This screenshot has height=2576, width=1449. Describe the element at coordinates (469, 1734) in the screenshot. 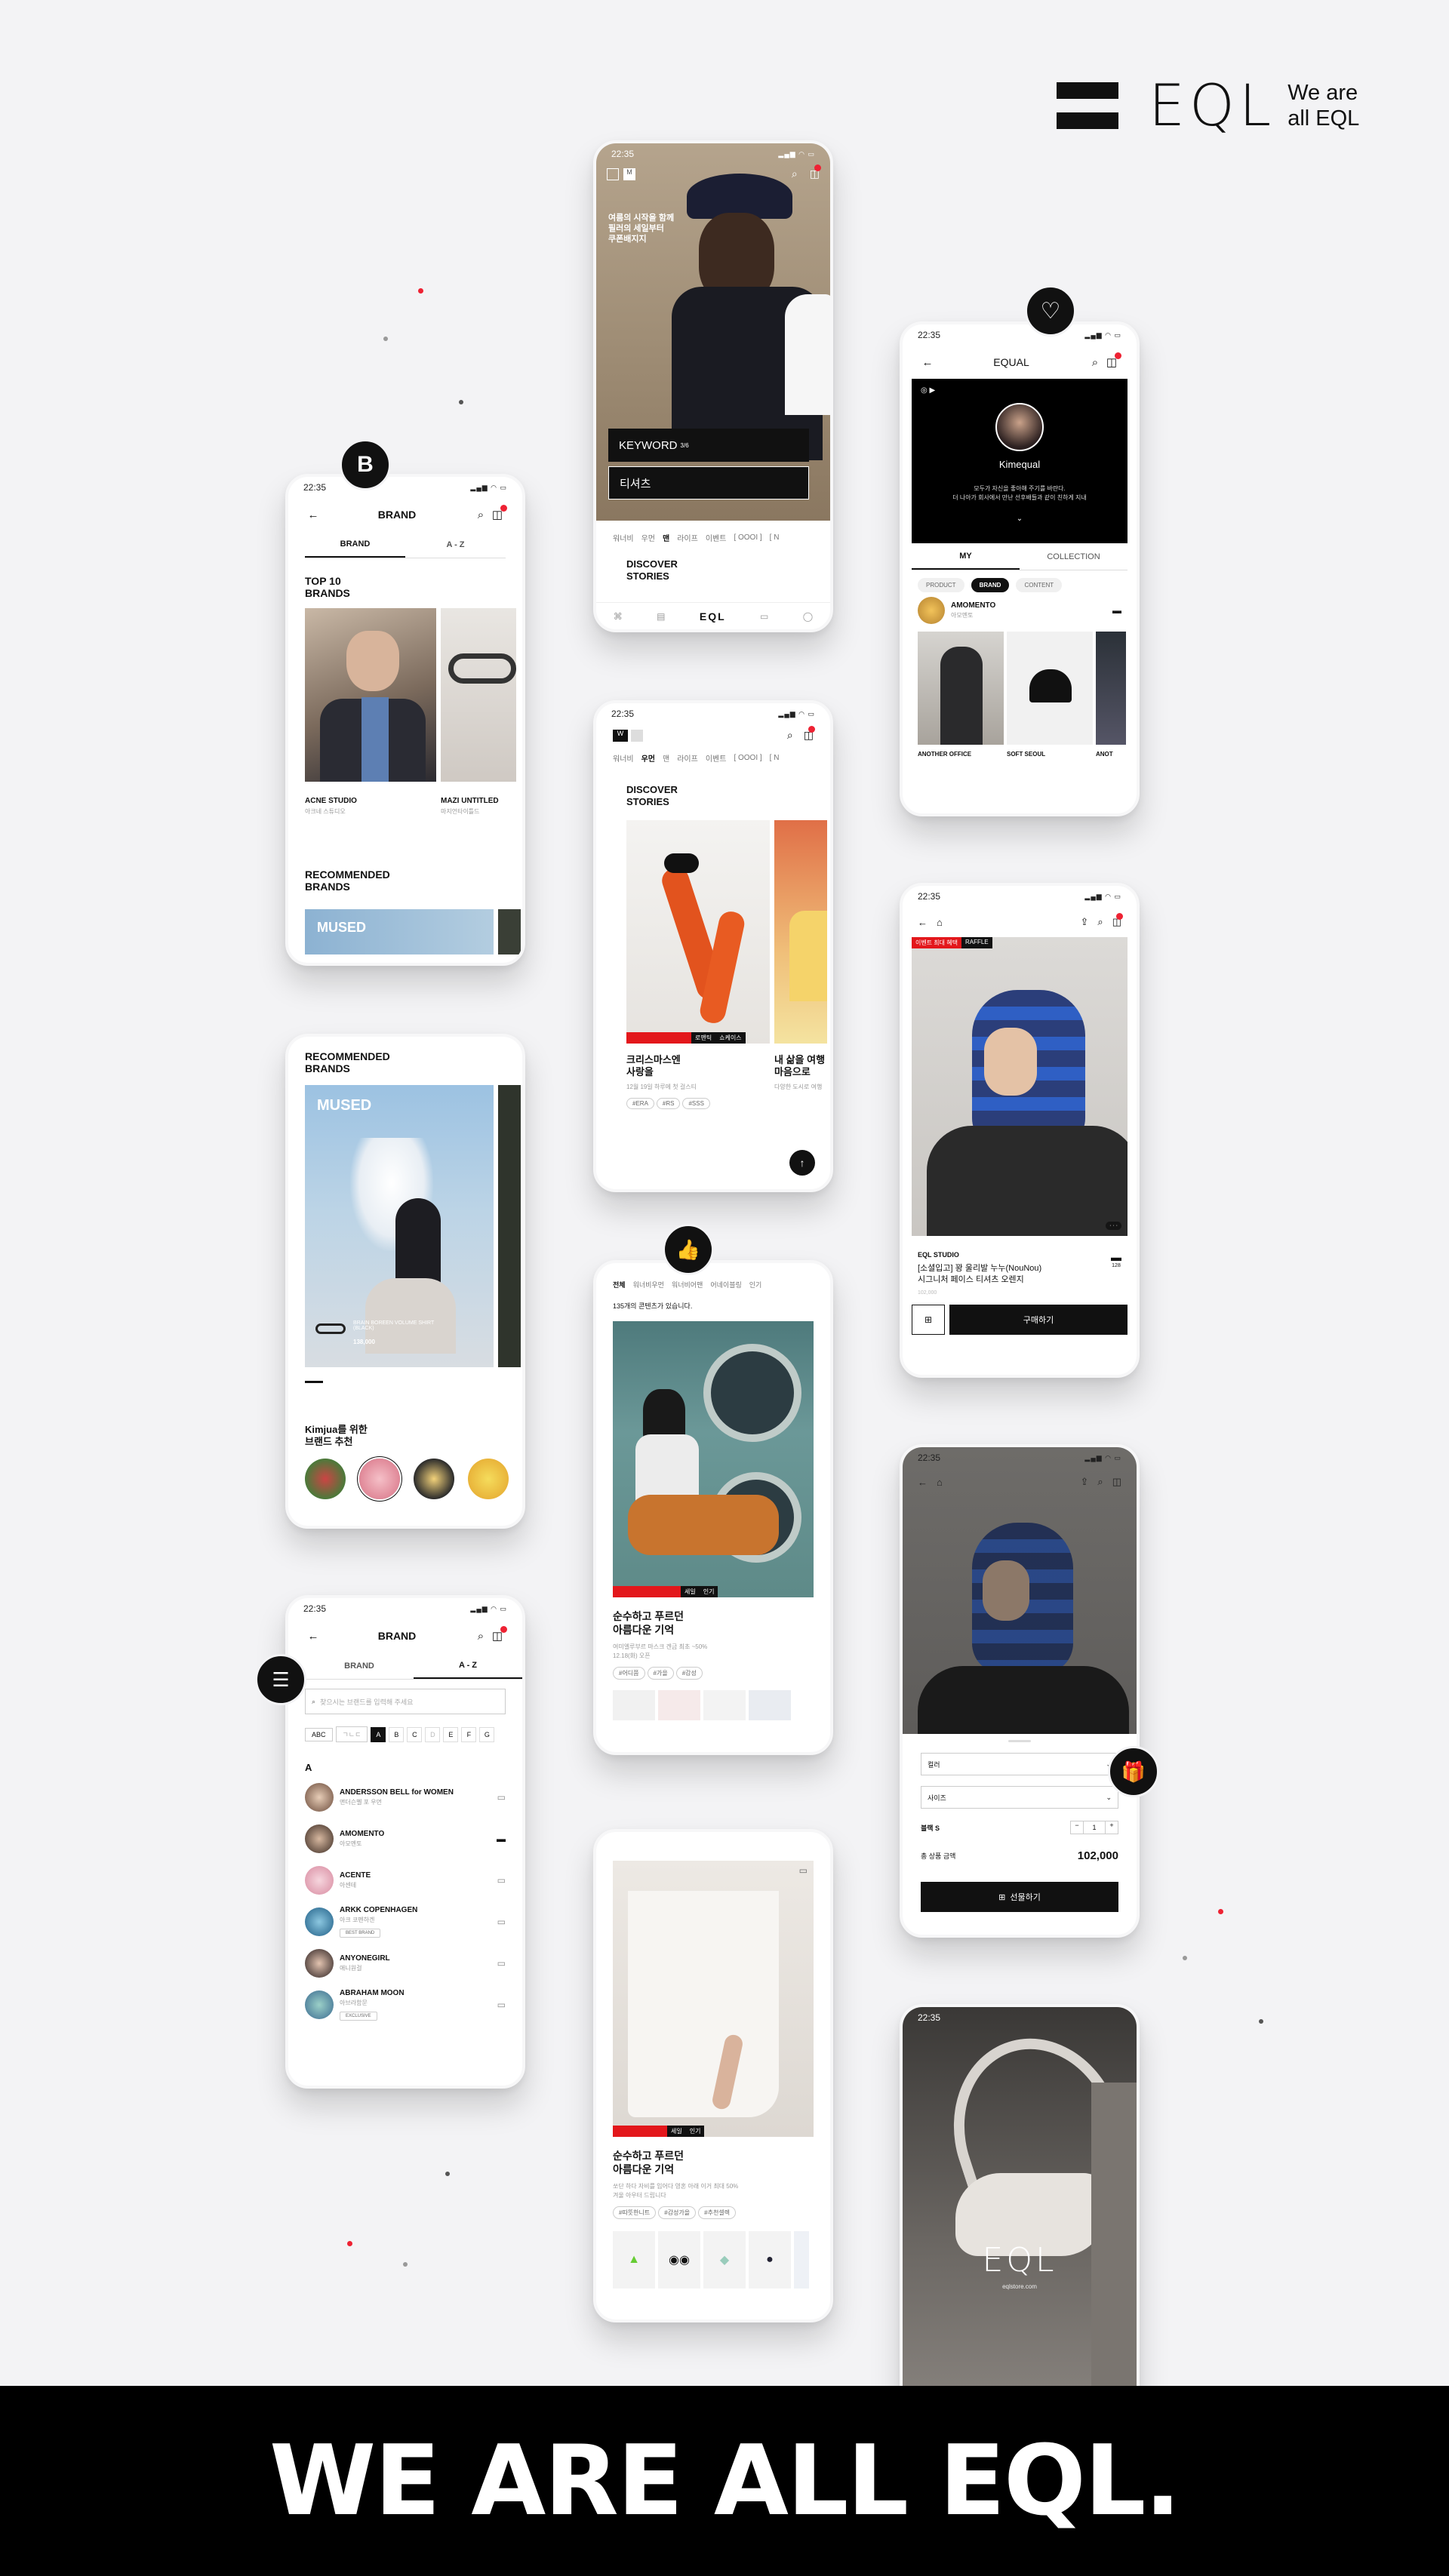

I see `filter-letter: F` at that location.